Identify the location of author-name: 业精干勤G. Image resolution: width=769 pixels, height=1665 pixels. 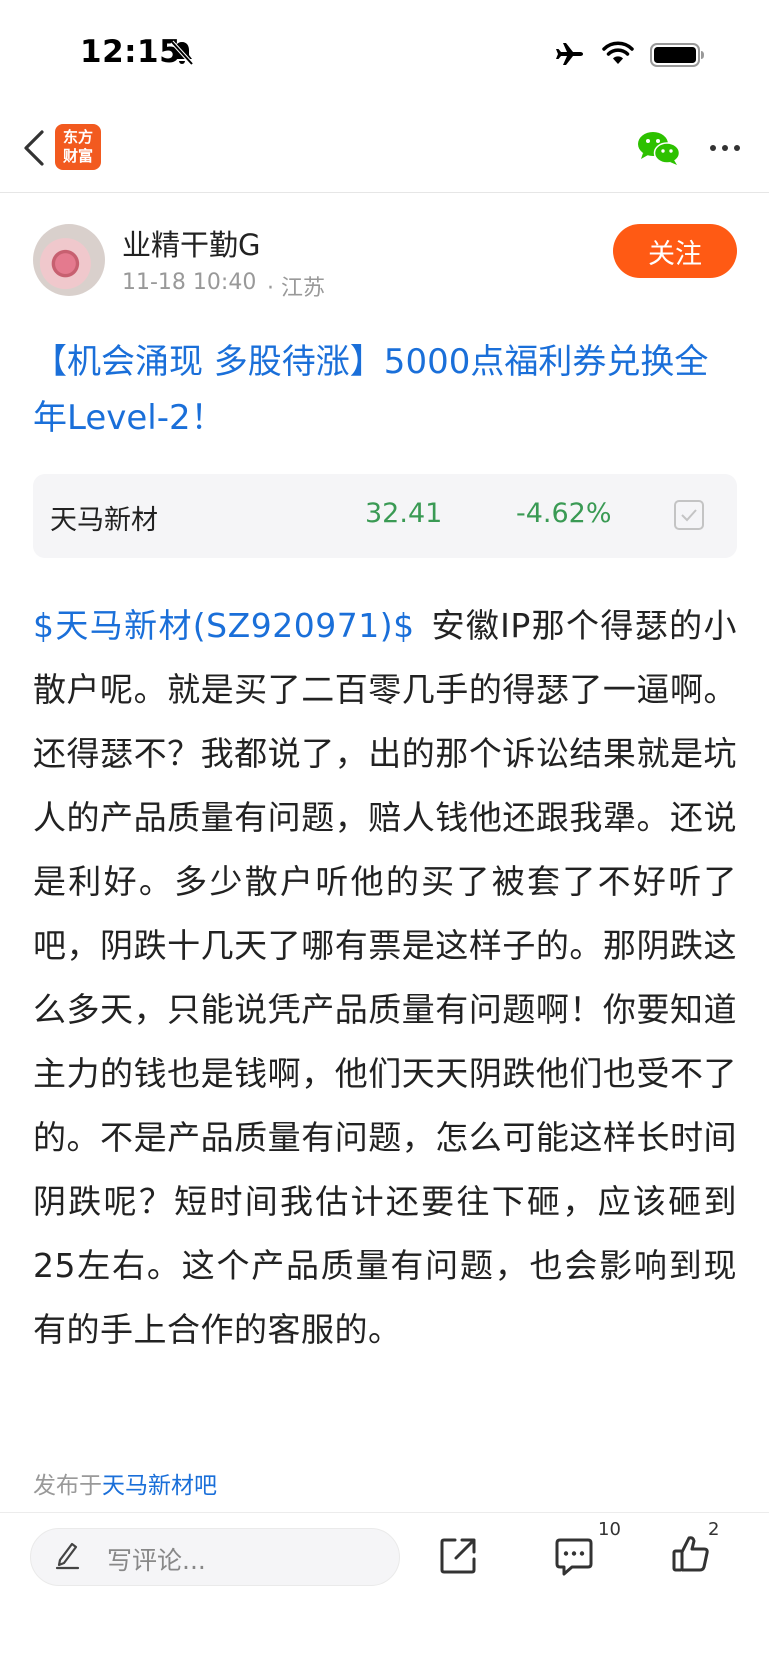
(191, 243).